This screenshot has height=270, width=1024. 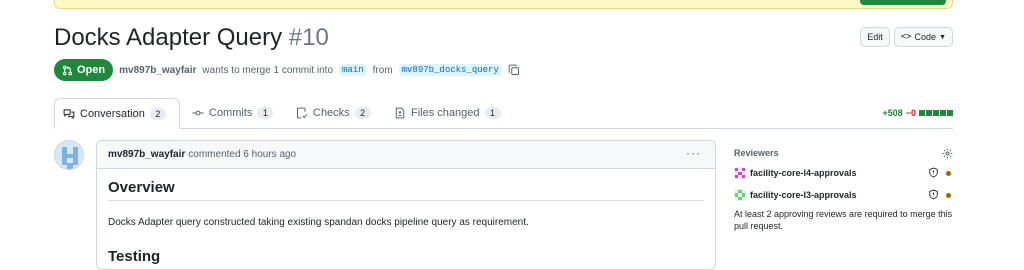 What do you see at coordinates (91, 70) in the screenshot?
I see `state-label: Open` at bounding box center [91, 70].